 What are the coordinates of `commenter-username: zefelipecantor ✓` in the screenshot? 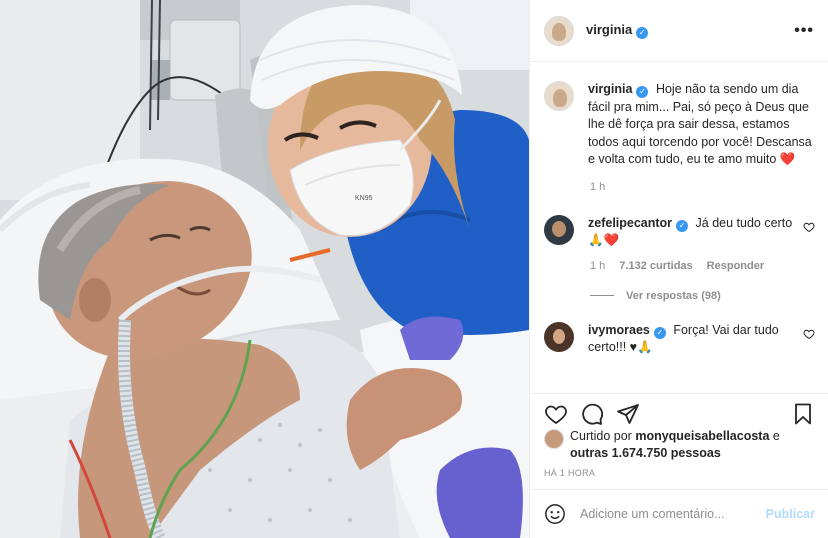 It's located at (638, 224).